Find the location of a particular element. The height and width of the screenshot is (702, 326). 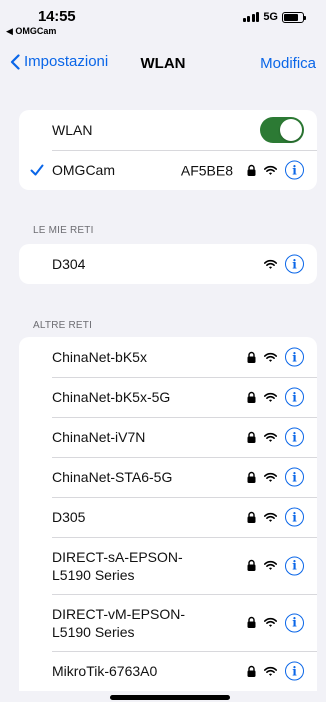

back-button-label: Impostazioni is located at coordinates (66, 61).